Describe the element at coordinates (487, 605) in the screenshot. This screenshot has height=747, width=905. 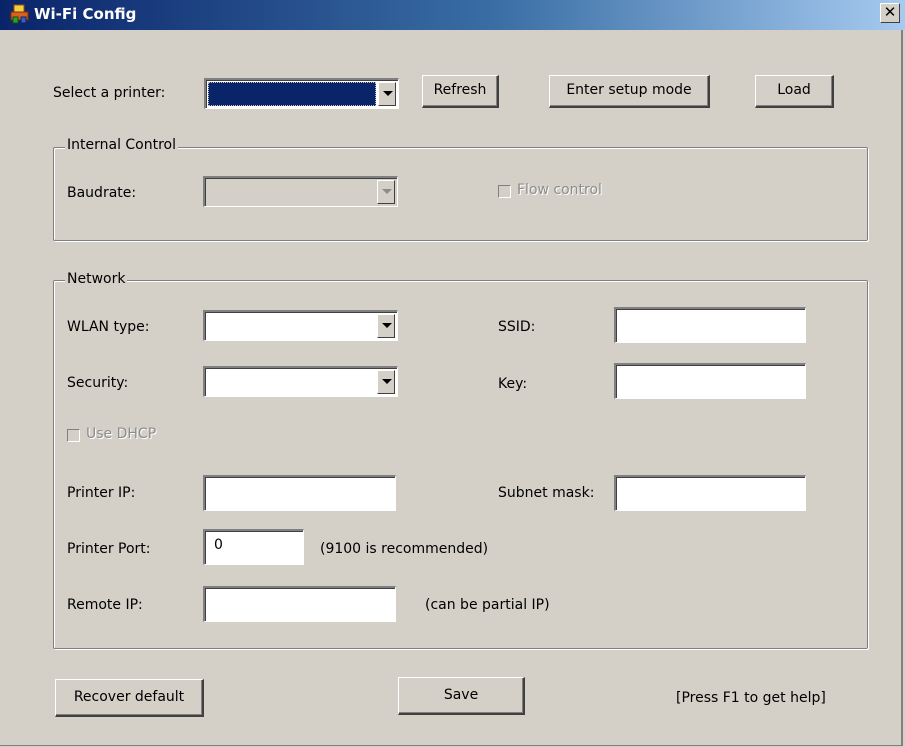
I see `remote-ip-hint: (can be partial IP)` at that location.